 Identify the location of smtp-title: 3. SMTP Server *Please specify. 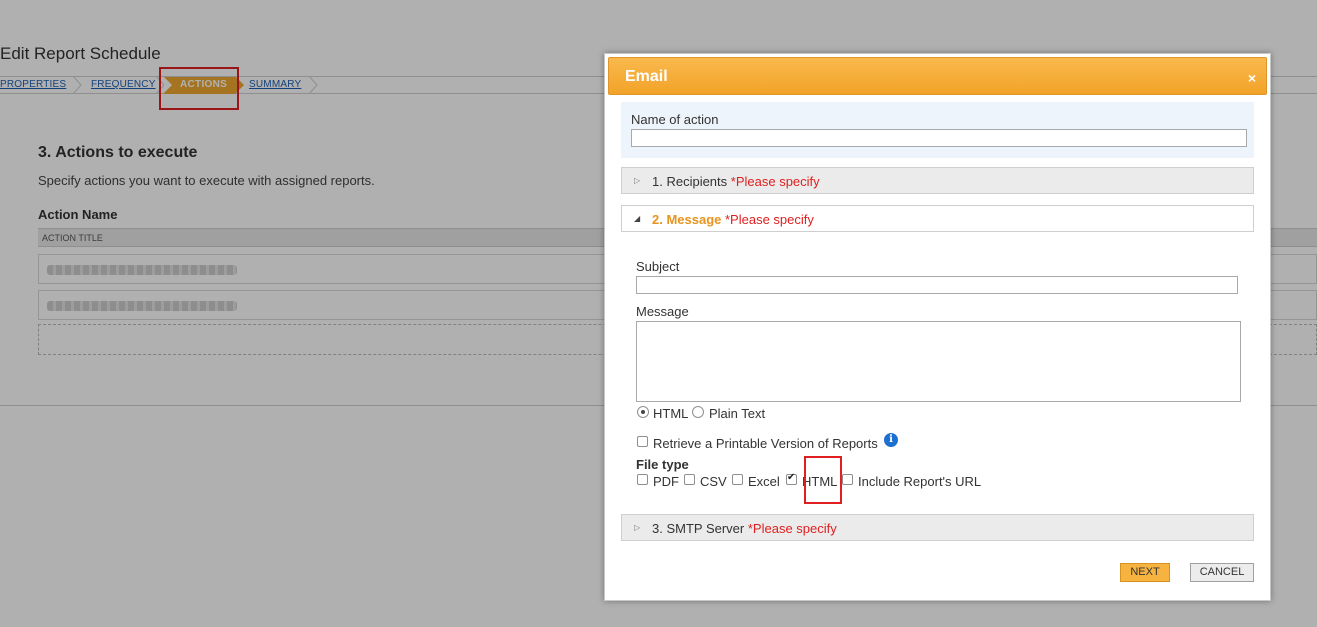
(744, 528).